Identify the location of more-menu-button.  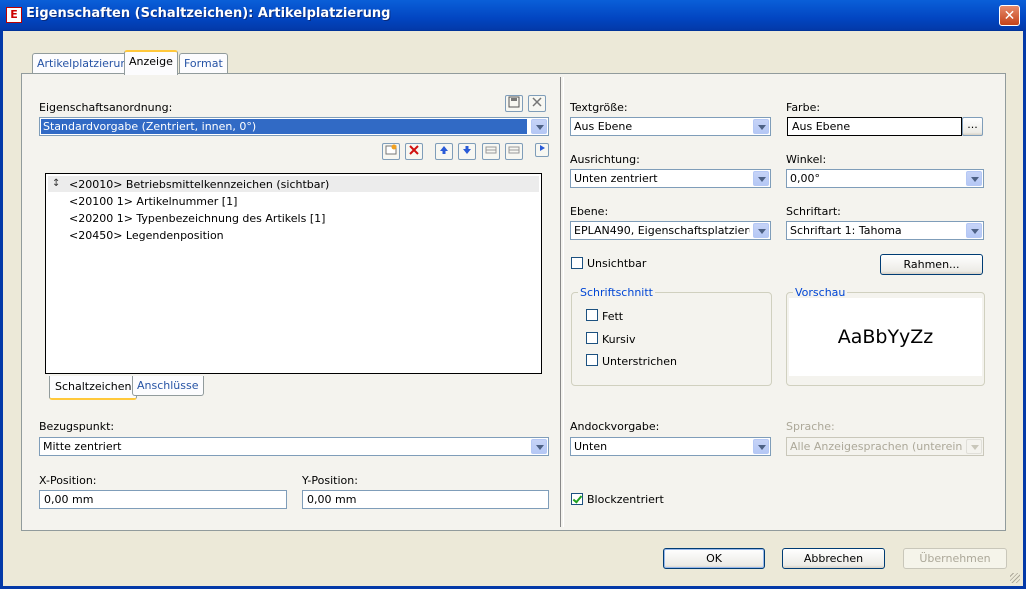
(542, 150).